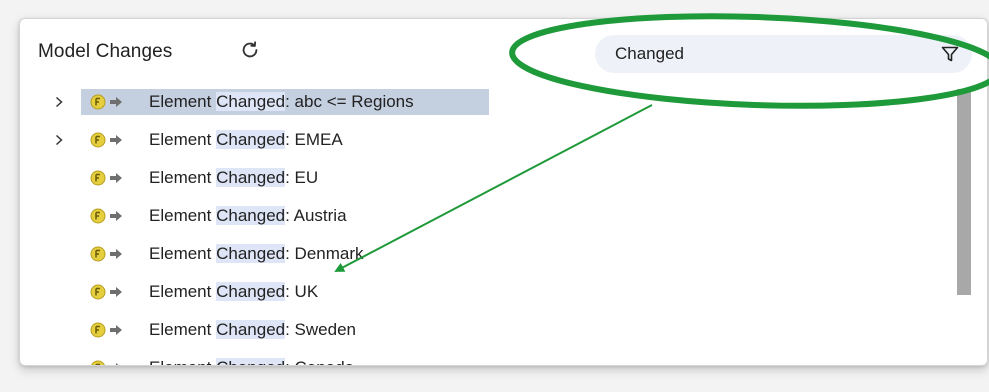 The height and width of the screenshot is (392, 989). Describe the element at coordinates (490, 178) in the screenshot. I see `tree-row: Element Changed: EU` at that location.